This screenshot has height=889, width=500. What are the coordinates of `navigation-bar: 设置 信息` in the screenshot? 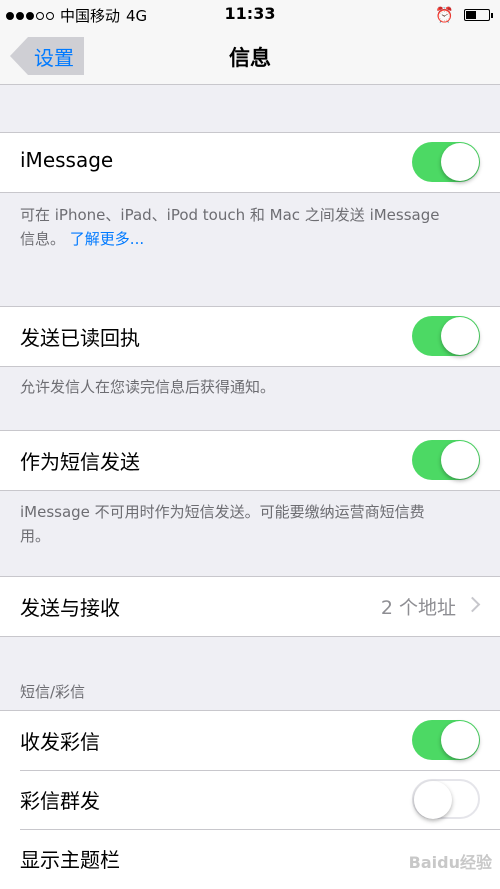 It's located at (250, 57).